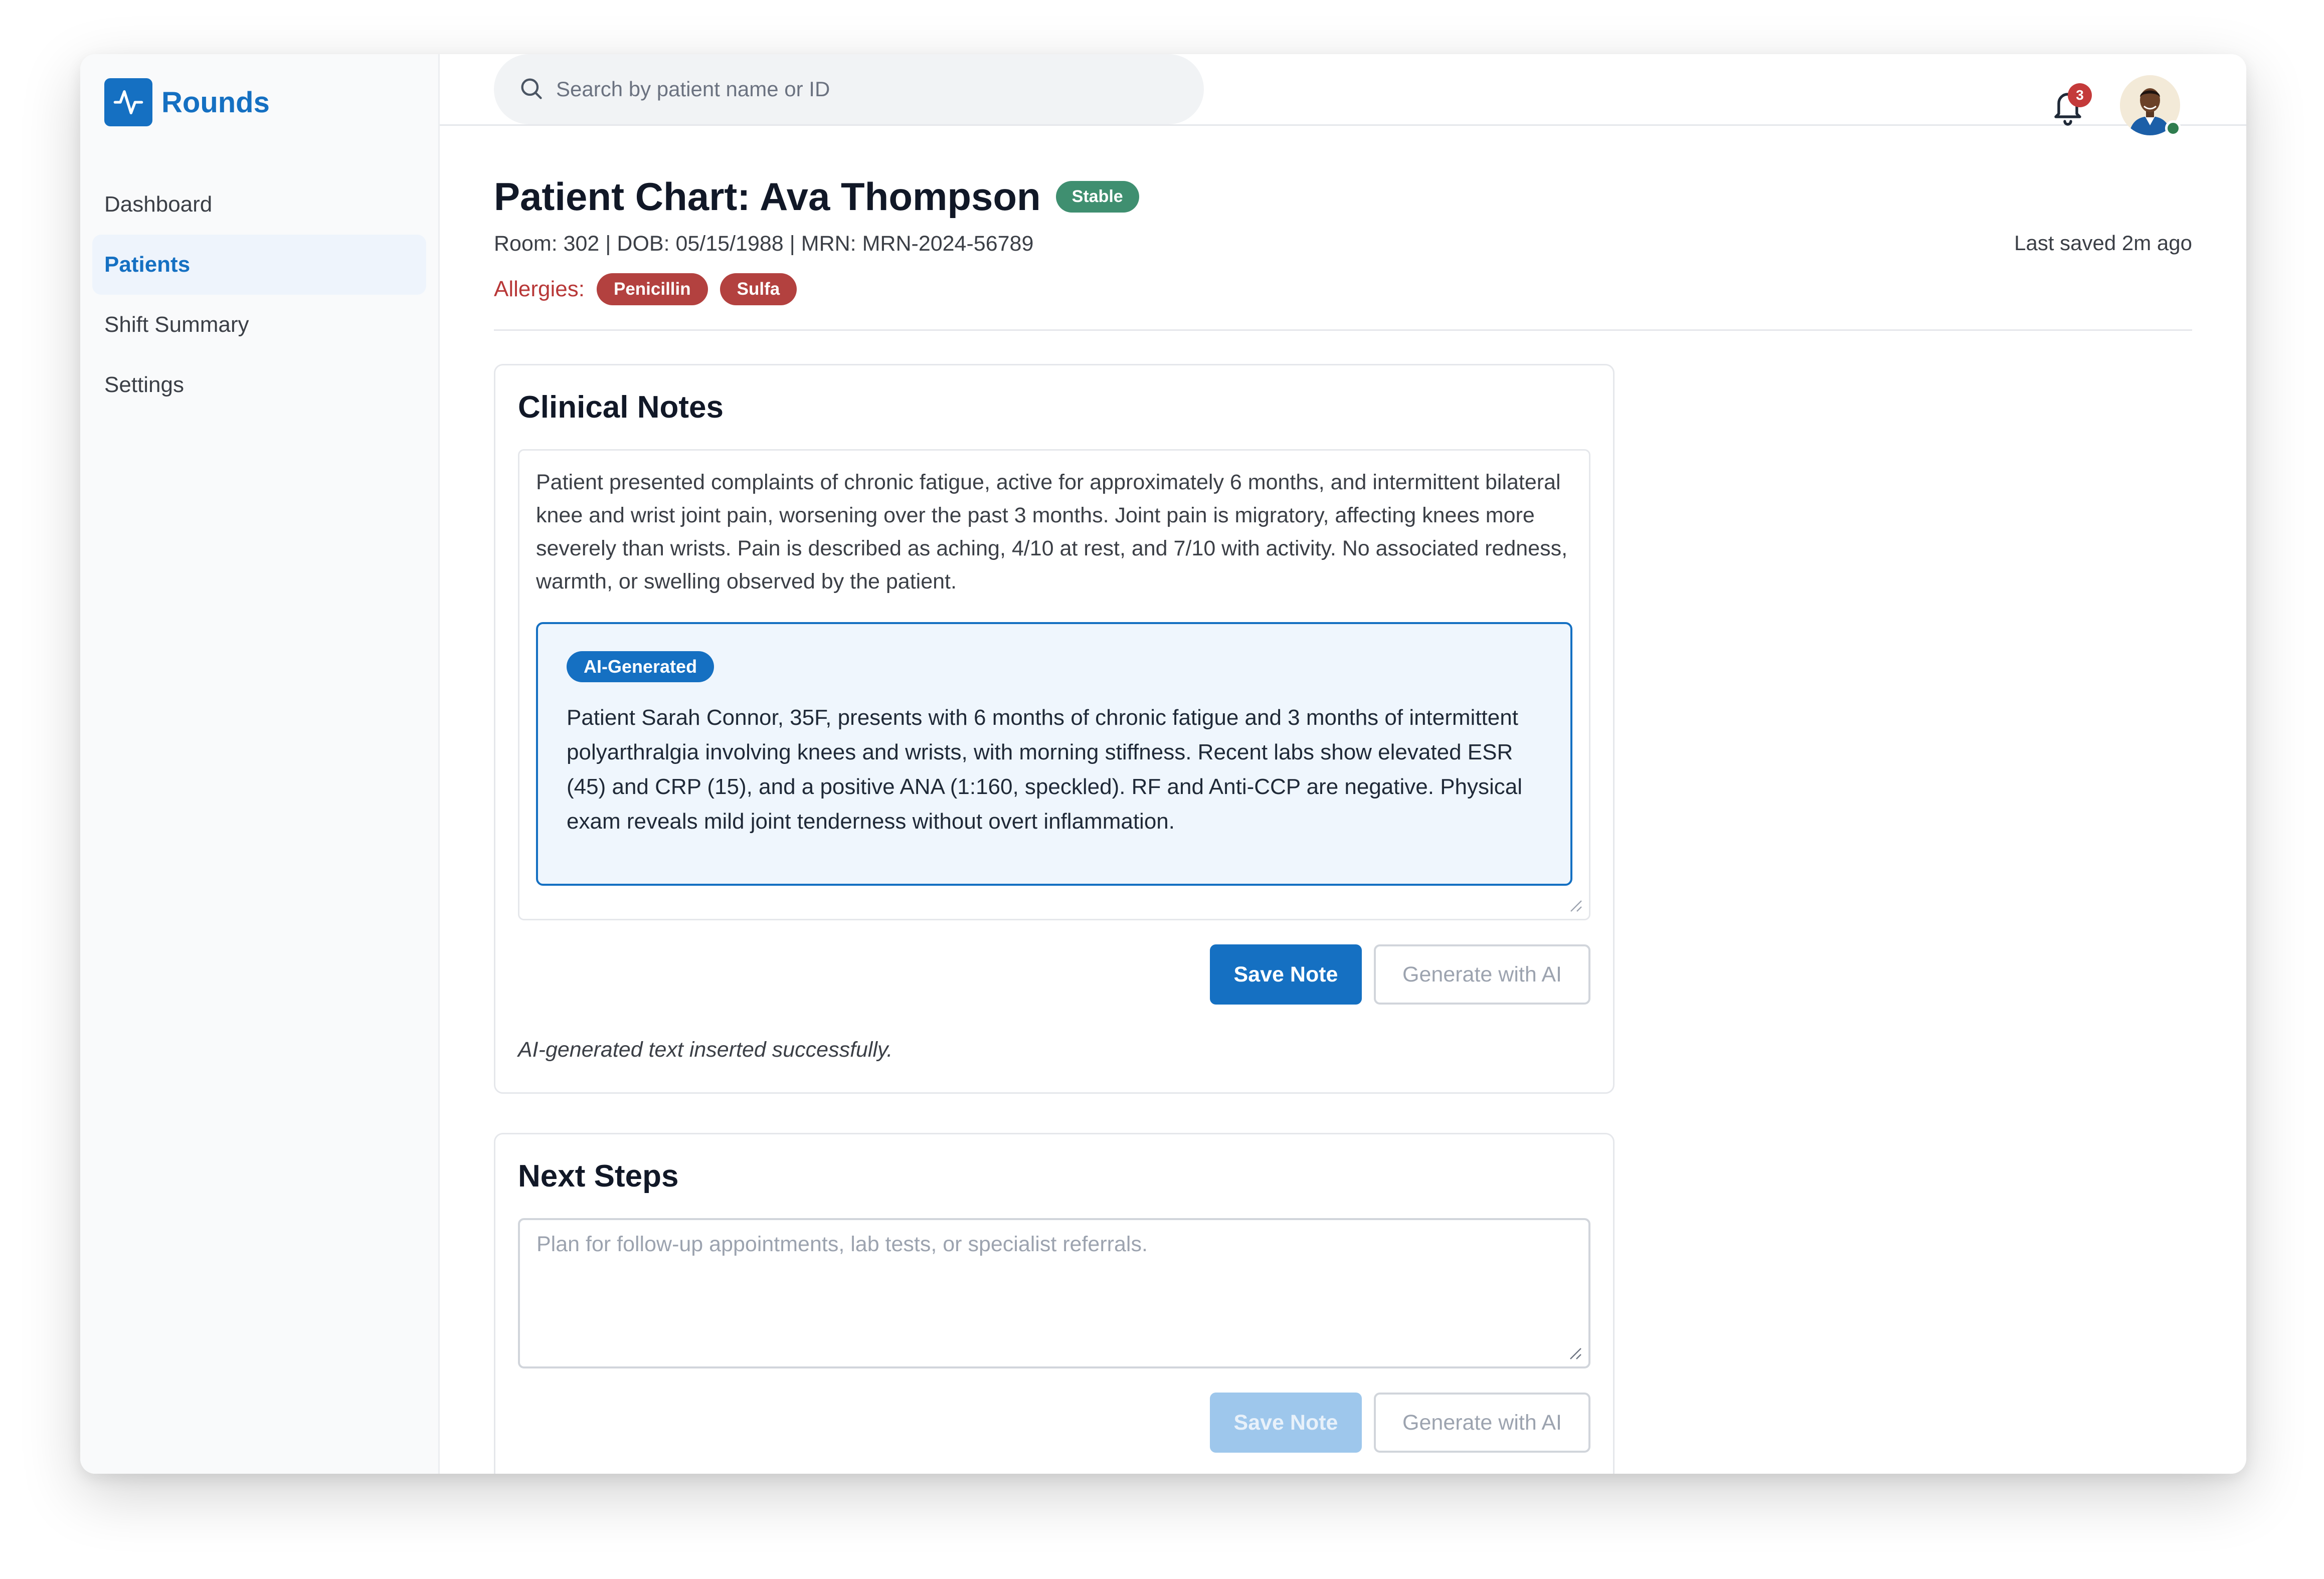 The width and height of the screenshot is (2324, 1579). Describe the element at coordinates (1343, 330) in the screenshot. I see `header-divider` at that location.